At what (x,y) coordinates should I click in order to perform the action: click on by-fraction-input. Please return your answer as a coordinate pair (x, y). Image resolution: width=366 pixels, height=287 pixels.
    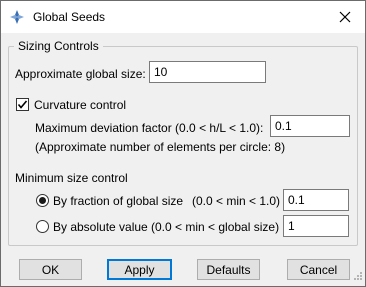
    Looking at the image, I should click on (316, 200).